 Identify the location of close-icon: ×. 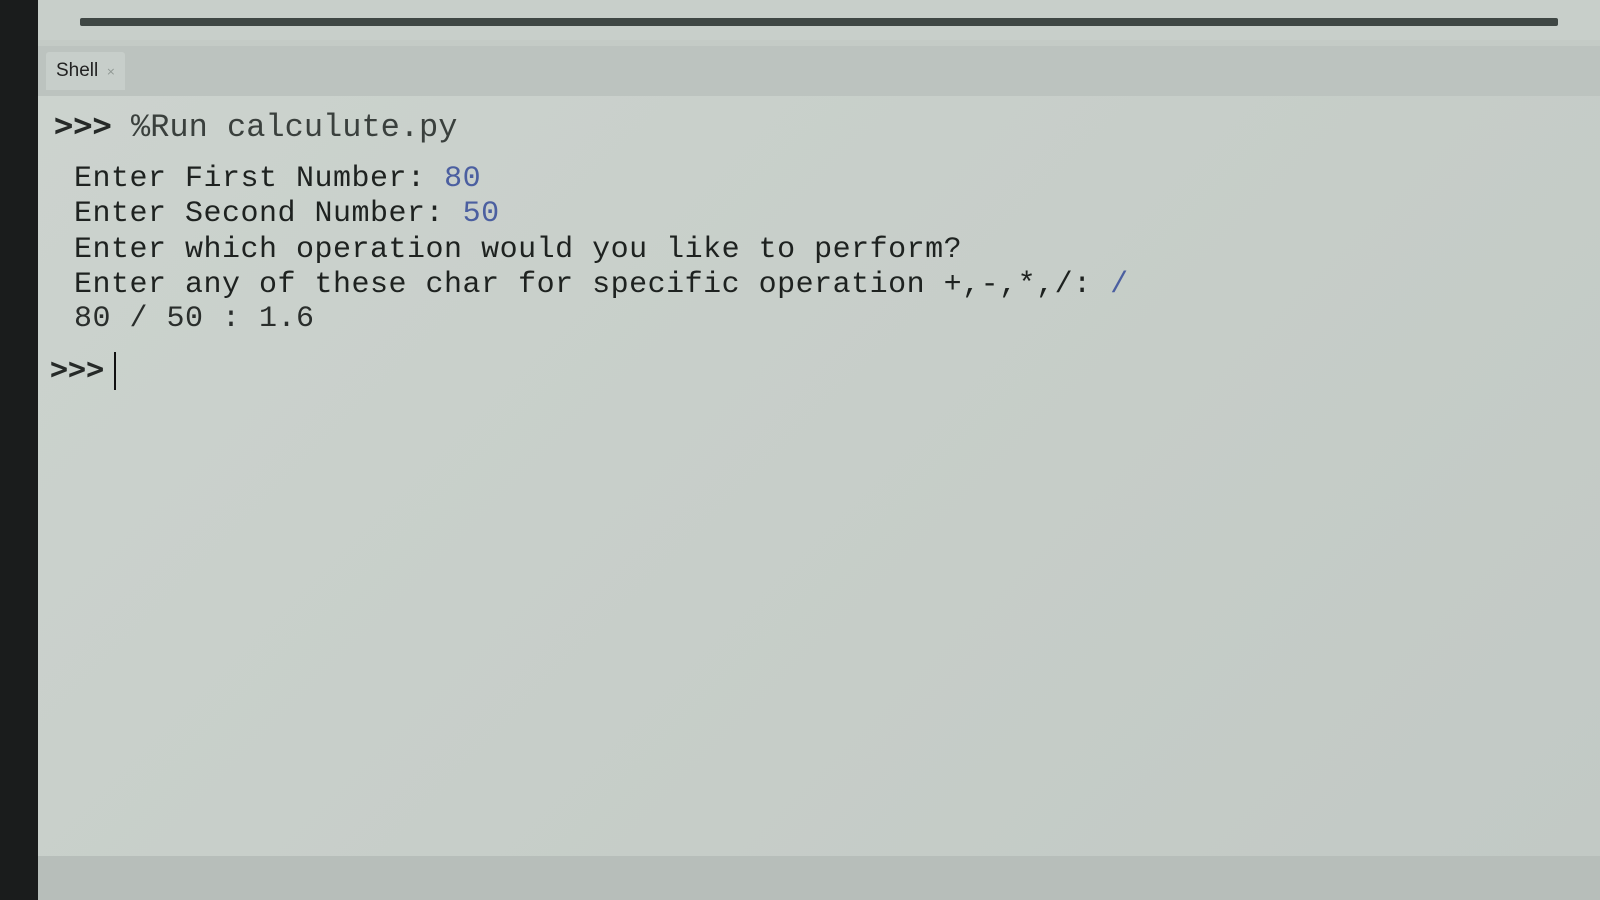
(110, 71).